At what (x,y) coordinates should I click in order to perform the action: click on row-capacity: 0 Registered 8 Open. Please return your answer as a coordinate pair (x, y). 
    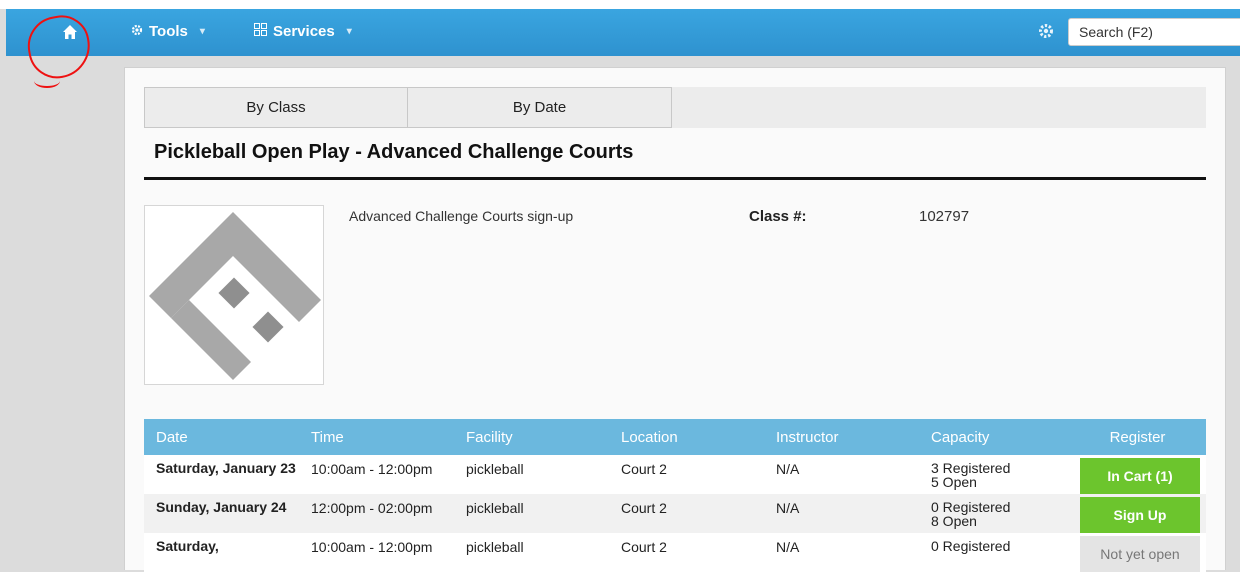
    Looking at the image, I should click on (994, 513).